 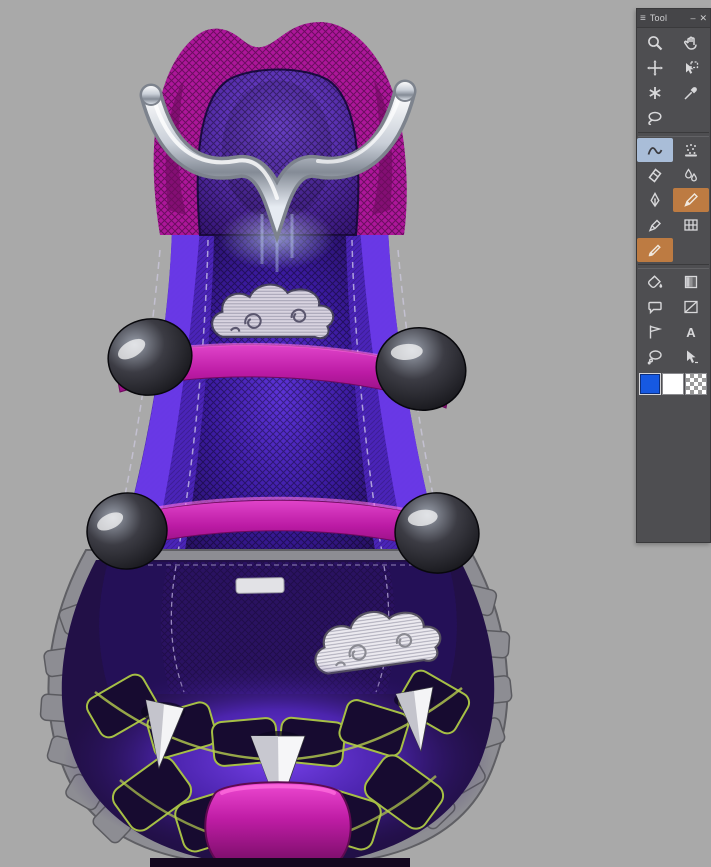 I want to click on frame-border-icon, so click(x=691, y=307).